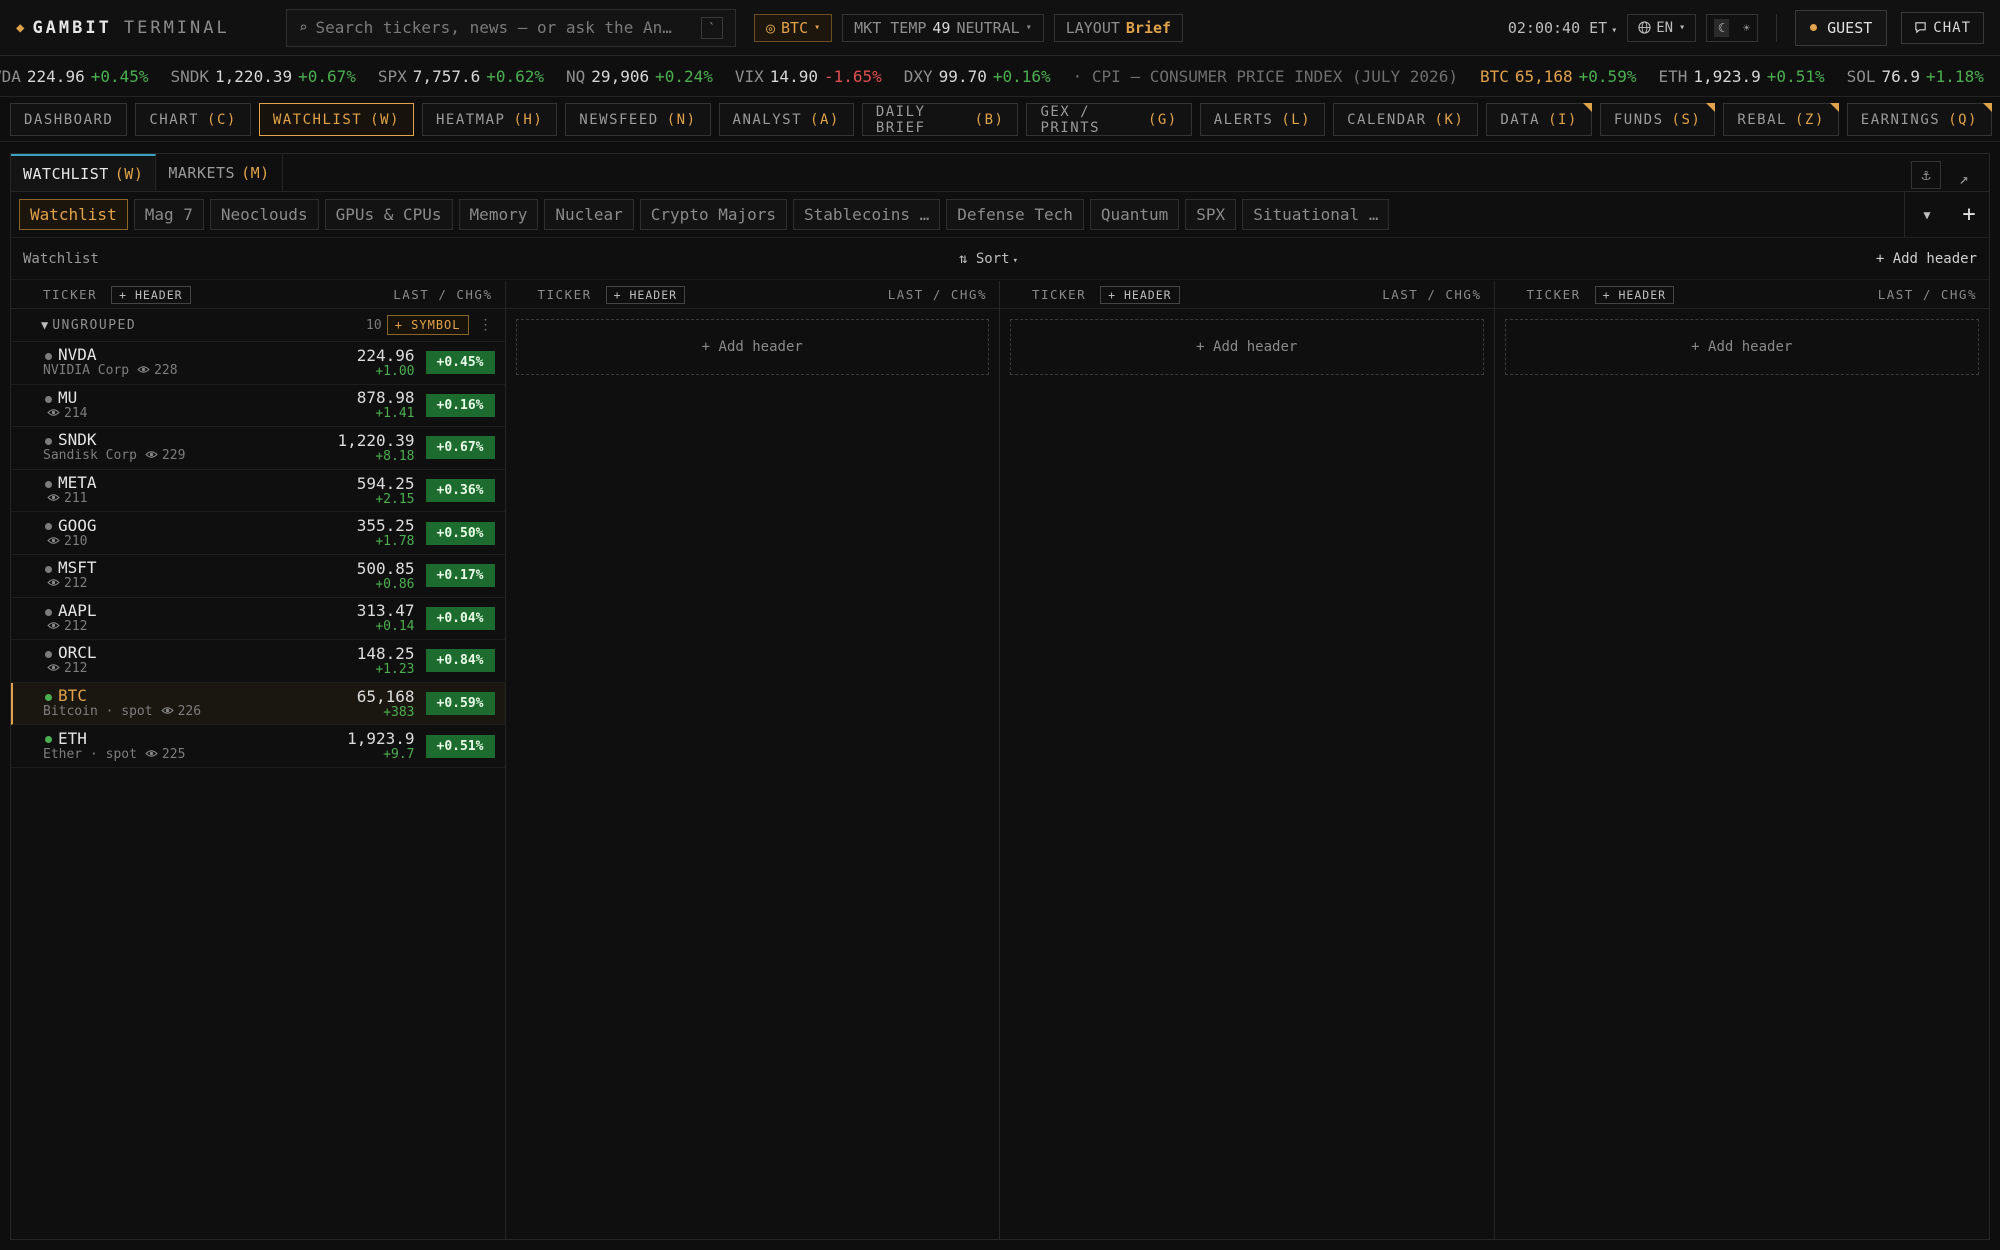 The height and width of the screenshot is (1250, 2000). Describe the element at coordinates (1809, 119) in the screenshot. I see `module-tab-key: (Z)` at that location.